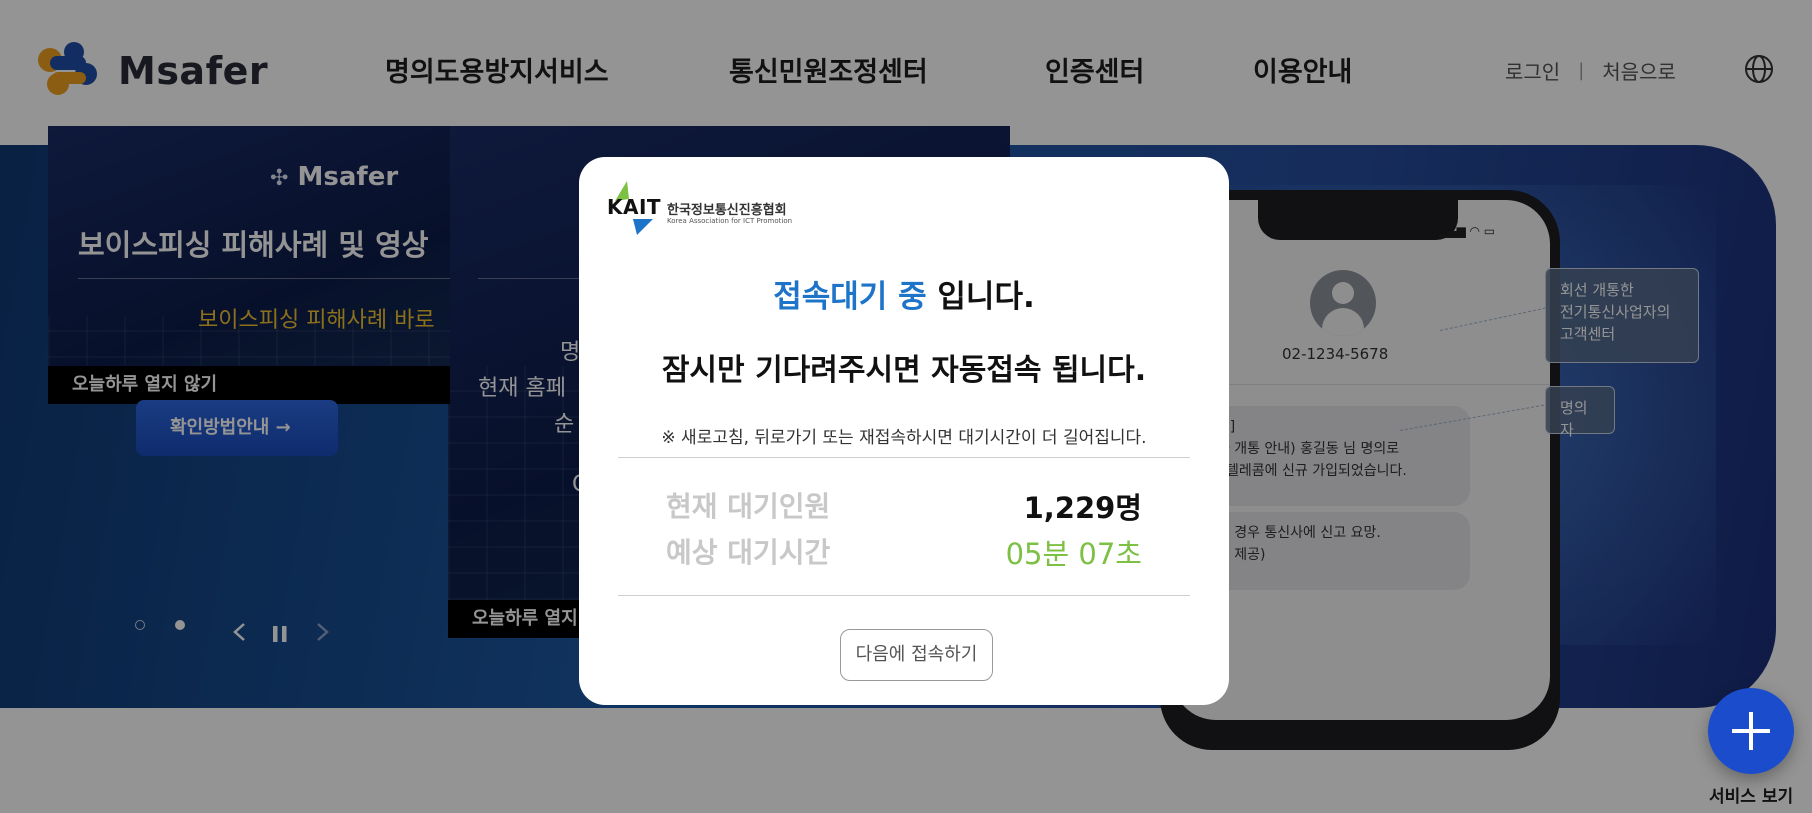  Describe the element at coordinates (1073, 554) in the screenshot. I see `wait-time-value: 05분 07초` at that location.